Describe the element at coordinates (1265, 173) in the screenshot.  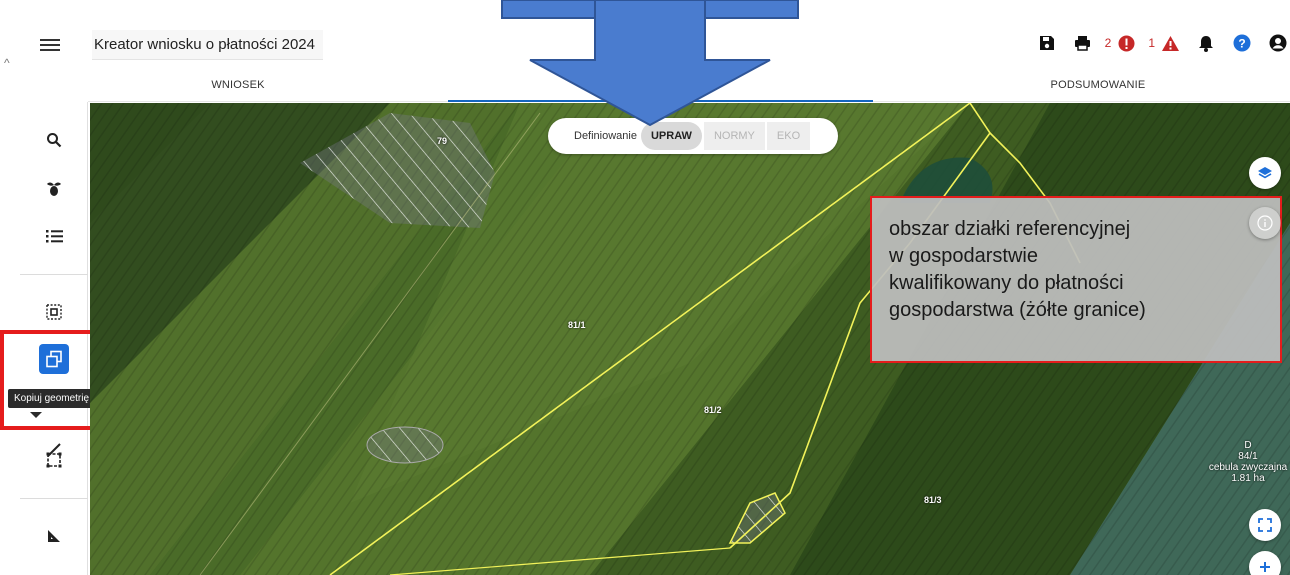
I see `layers-icon` at that location.